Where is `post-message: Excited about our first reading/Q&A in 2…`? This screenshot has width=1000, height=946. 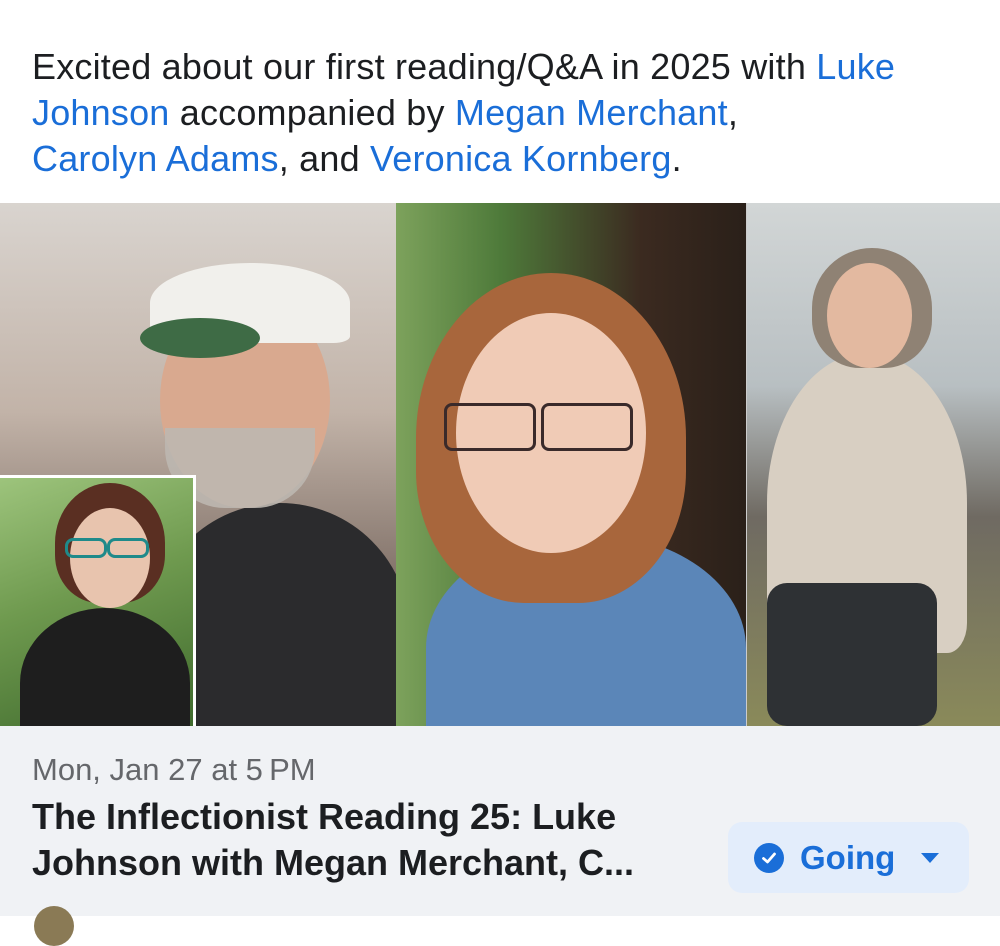 post-message: Excited about our first reading/Q&A in 2… is located at coordinates (502, 113).